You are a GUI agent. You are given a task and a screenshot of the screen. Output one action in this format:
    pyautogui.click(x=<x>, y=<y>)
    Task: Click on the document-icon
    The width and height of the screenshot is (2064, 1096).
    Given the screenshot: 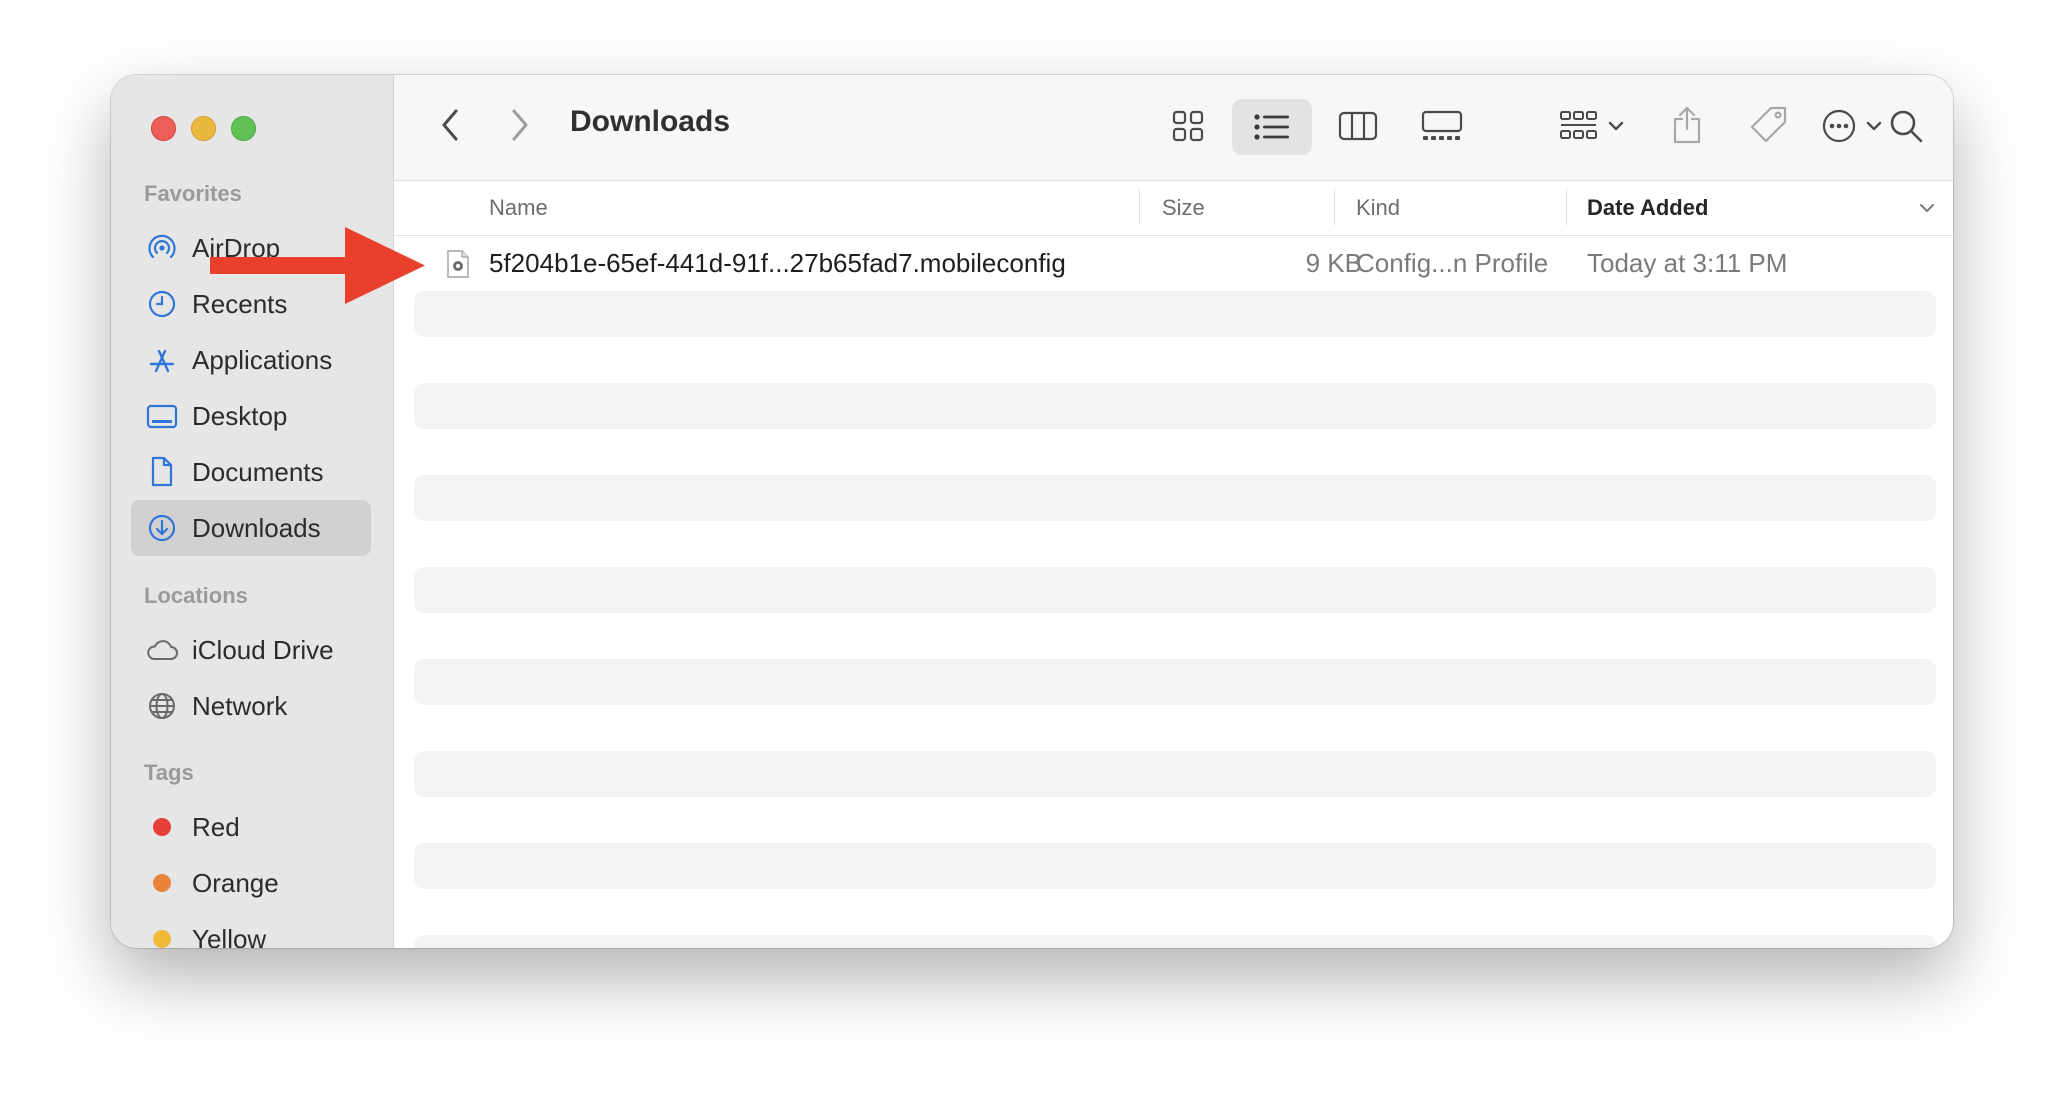 What is the action you would take?
    pyautogui.click(x=162, y=472)
    